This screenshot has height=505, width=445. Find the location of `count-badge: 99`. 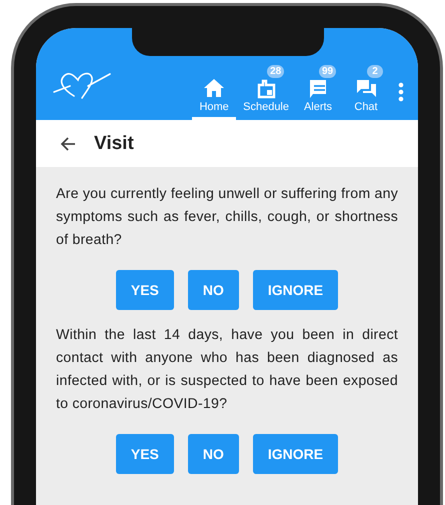

count-badge: 99 is located at coordinates (327, 71).